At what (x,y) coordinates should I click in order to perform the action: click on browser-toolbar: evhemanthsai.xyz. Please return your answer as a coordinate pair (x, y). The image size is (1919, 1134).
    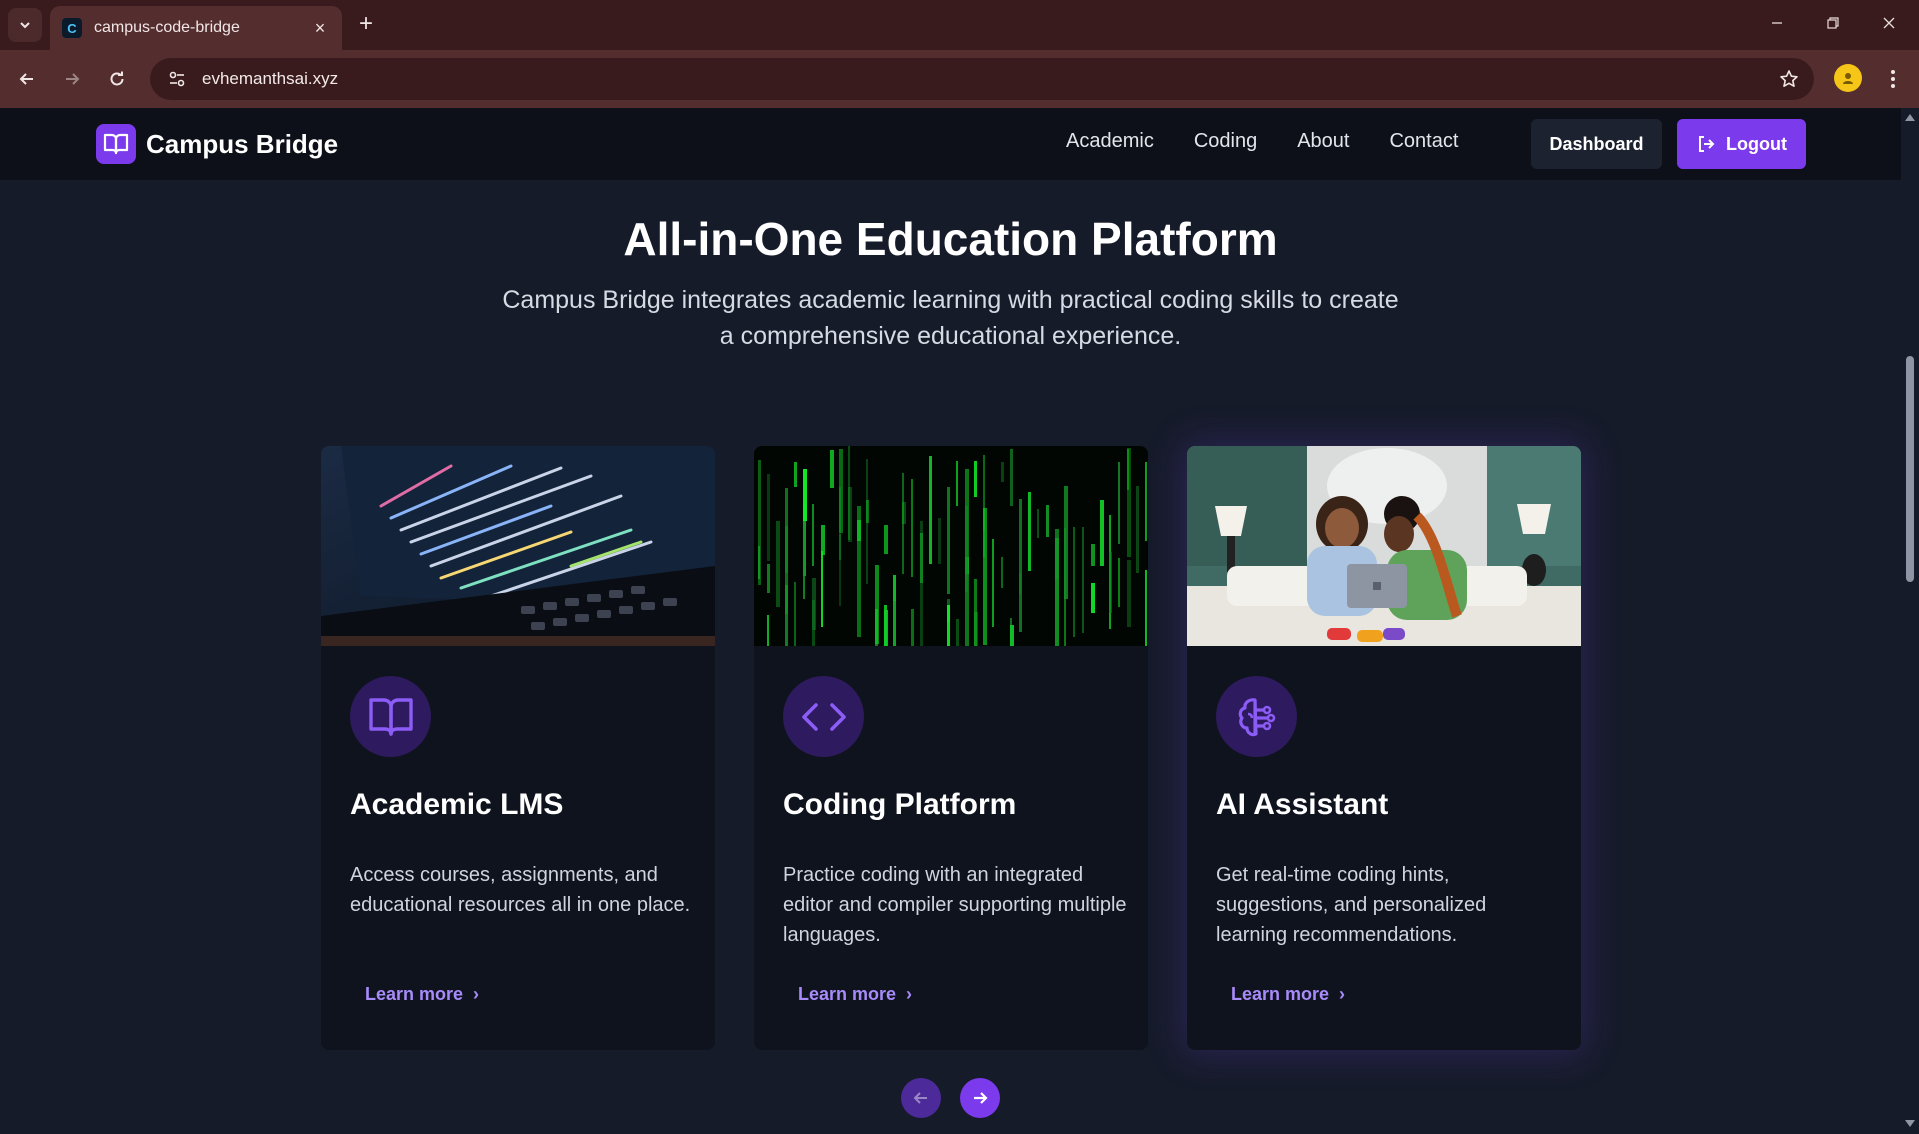
    Looking at the image, I should click on (959, 79).